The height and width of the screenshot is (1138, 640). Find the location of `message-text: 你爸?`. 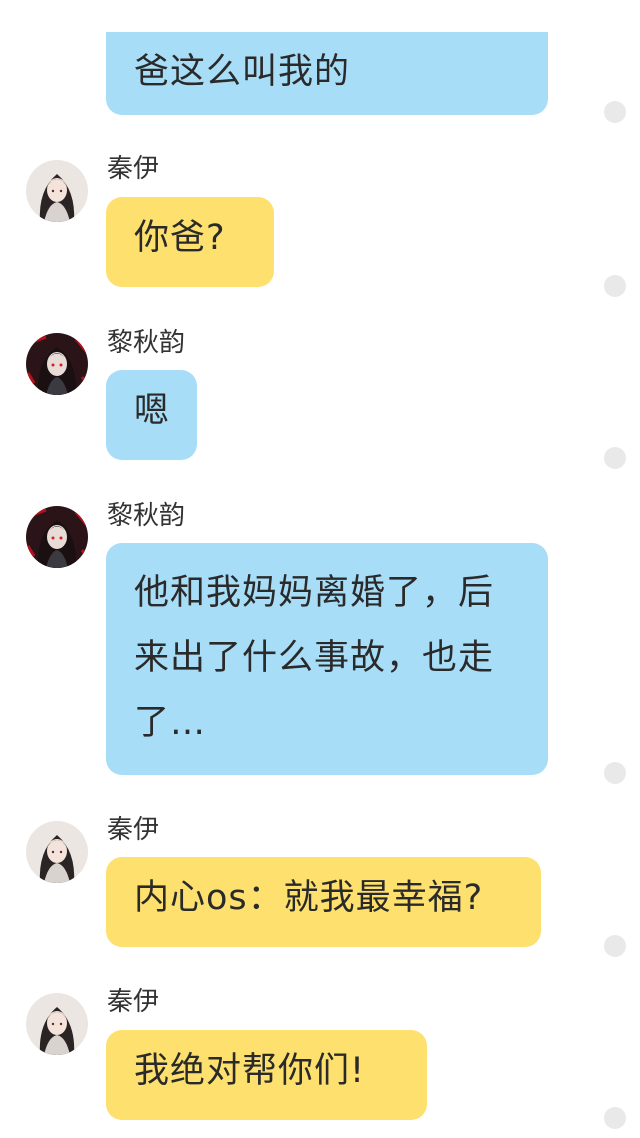

message-text: 你爸? is located at coordinates (180, 238).